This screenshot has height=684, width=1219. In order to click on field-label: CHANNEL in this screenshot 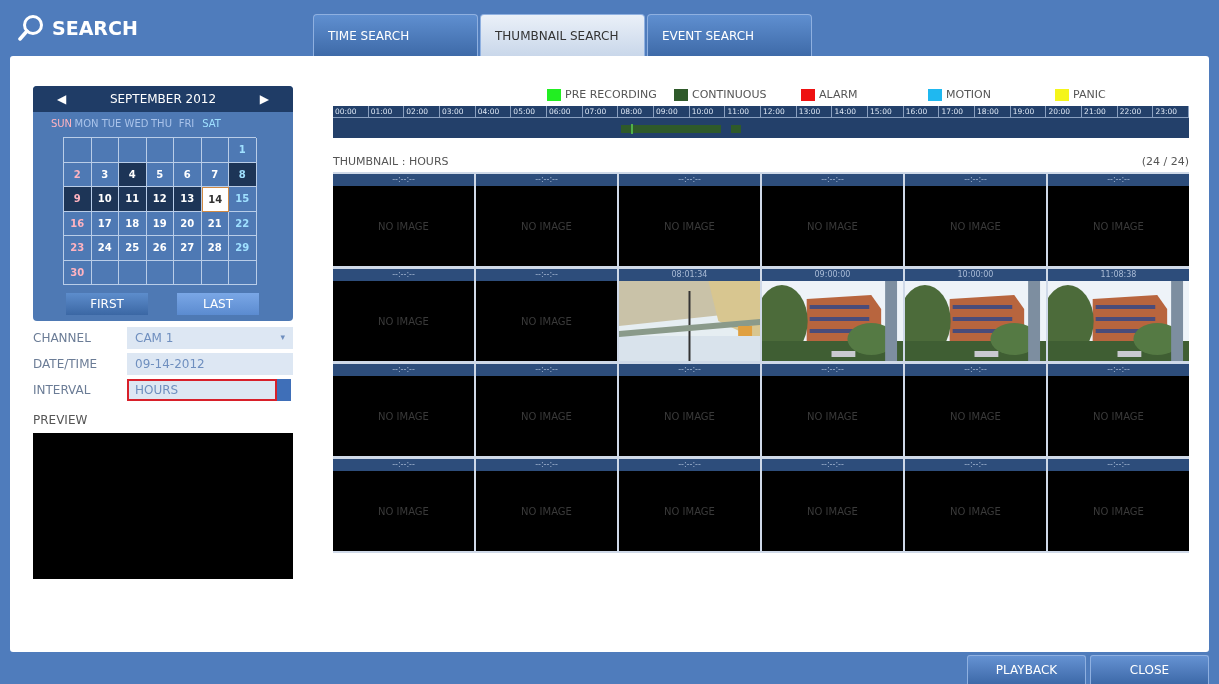, I will do `click(62, 338)`.